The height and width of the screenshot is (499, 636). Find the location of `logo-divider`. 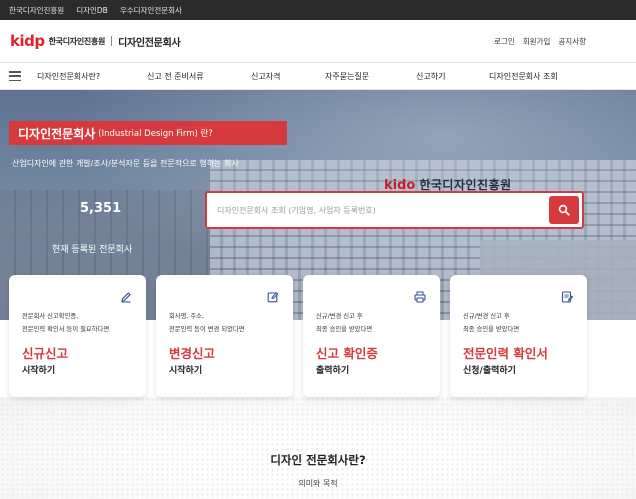

logo-divider is located at coordinates (112, 41).